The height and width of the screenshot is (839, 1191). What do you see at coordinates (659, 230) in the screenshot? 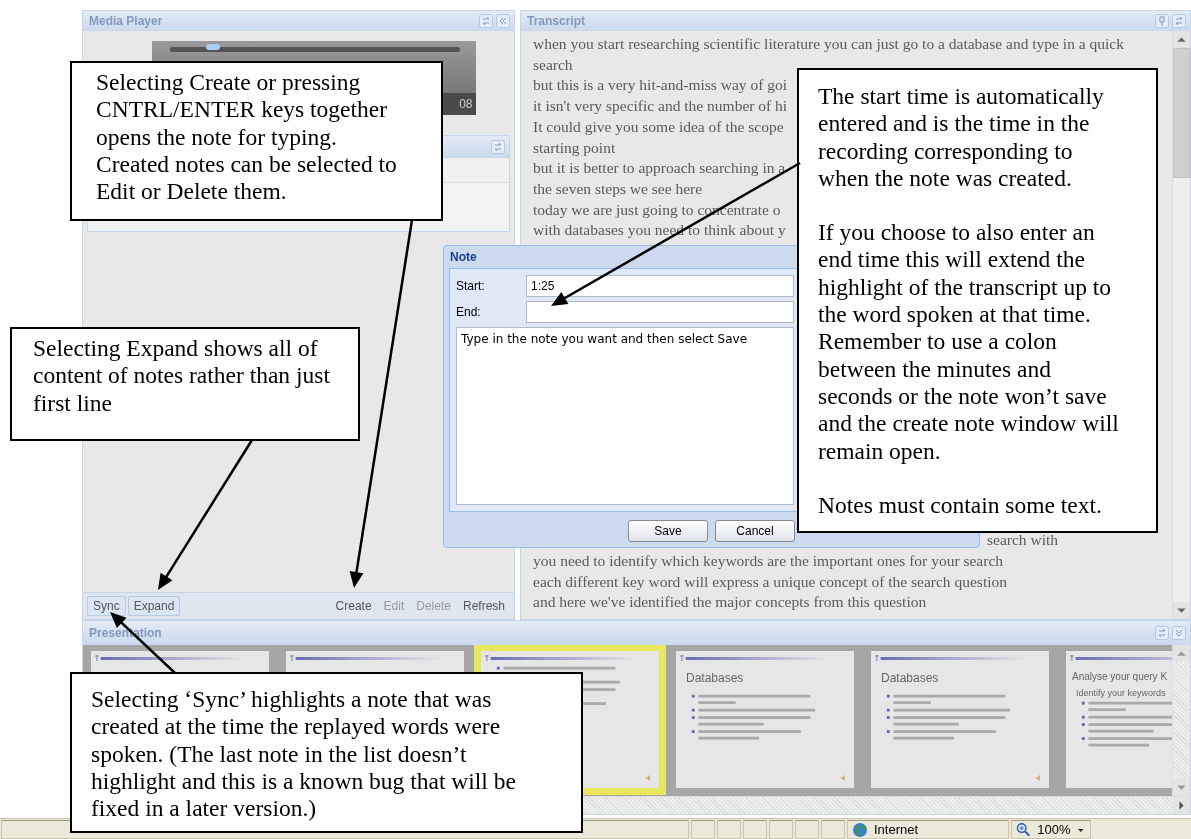
I see `transcript-line: with databases you need to think about y` at bounding box center [659, 230].